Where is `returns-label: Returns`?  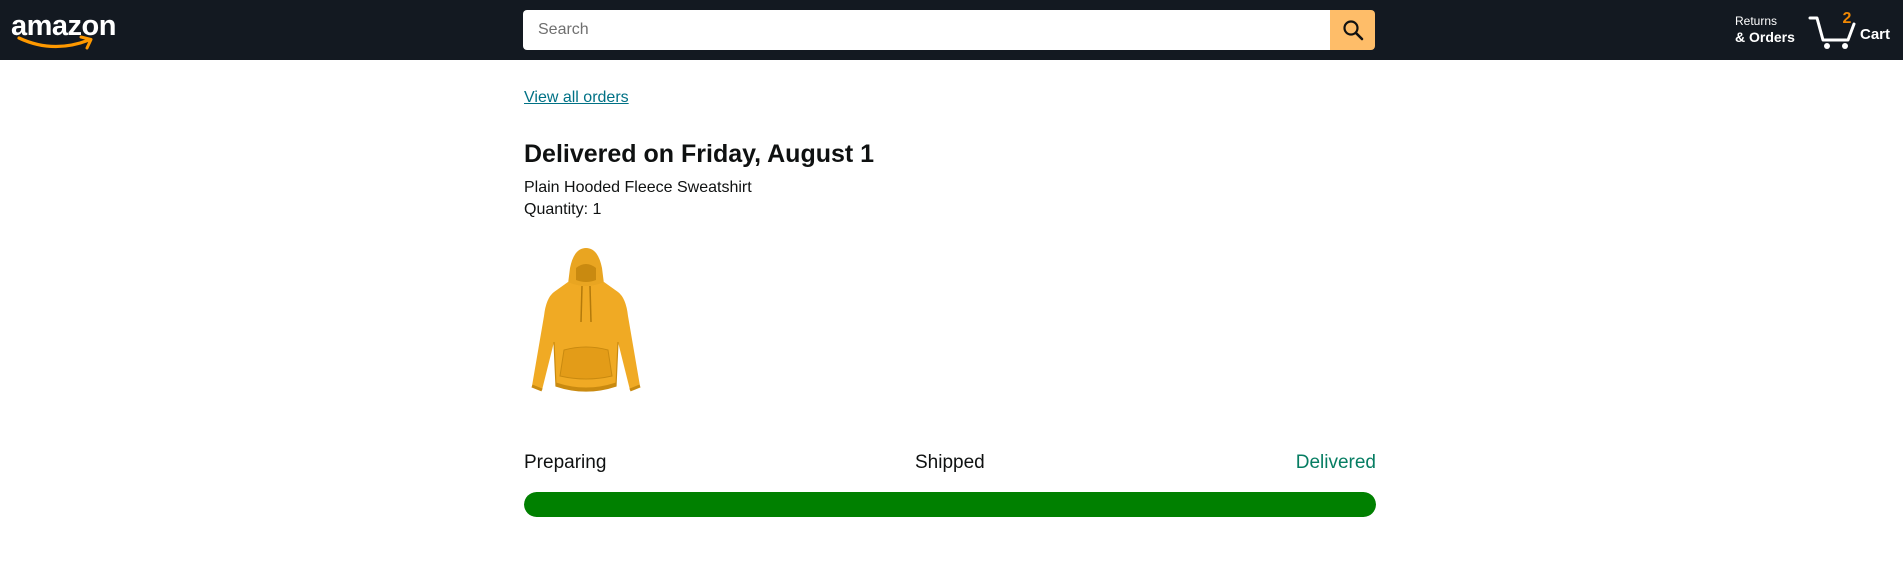 returns-label: Returns is located at coordinates (1756, 21).